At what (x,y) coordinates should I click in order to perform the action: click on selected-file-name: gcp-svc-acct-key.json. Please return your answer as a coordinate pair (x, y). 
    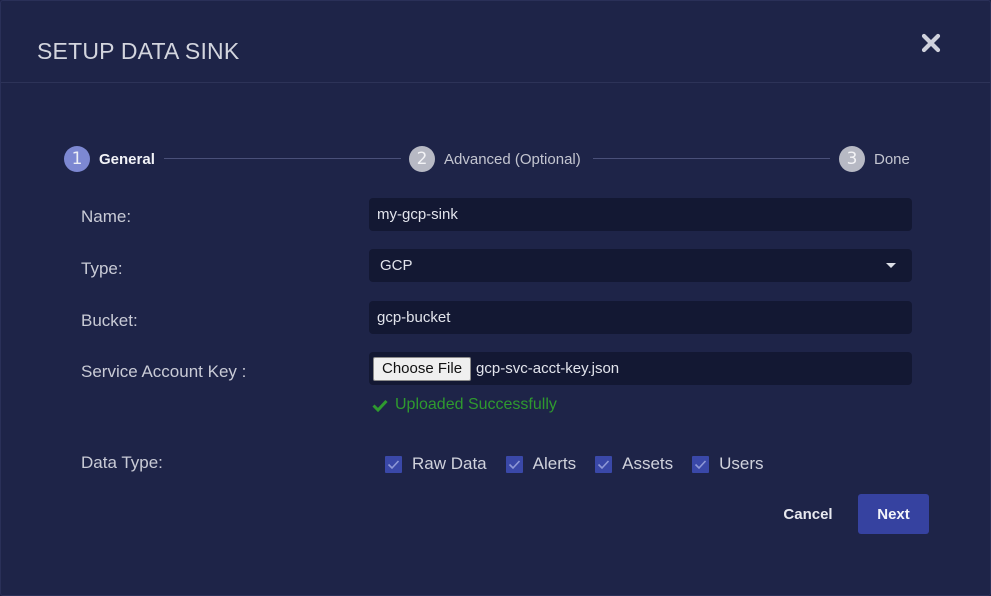
    Looking at the image, I should click on (548, 368).